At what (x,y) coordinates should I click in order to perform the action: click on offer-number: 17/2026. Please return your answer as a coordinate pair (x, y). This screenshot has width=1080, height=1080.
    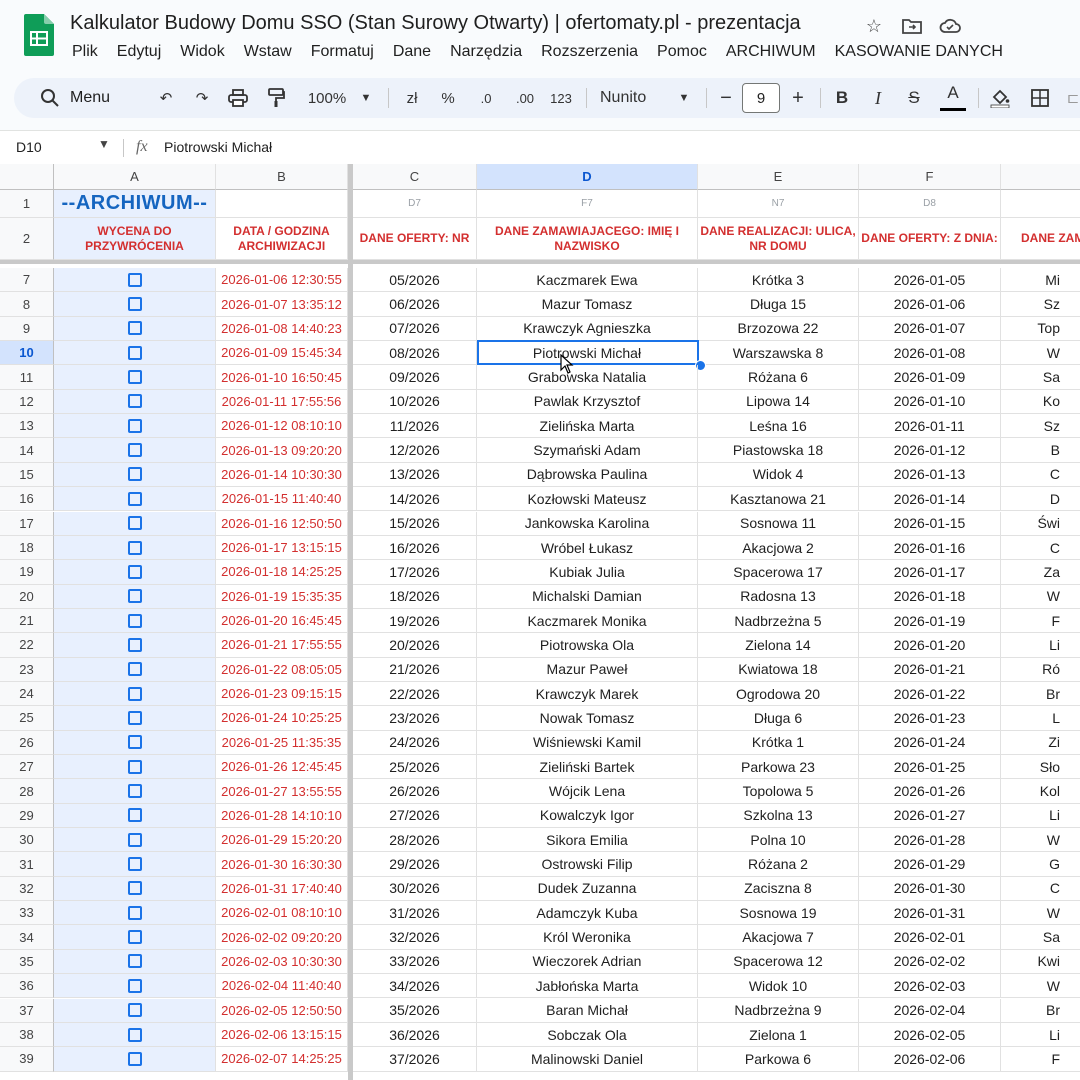
    Looking at the image, I should click on (415, 572).